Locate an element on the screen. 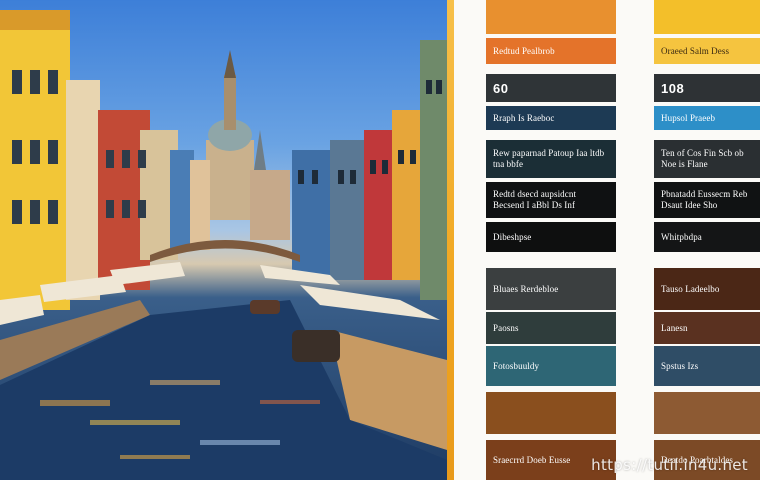 This screenshot has width=760, height=480. swatch-left-9: Fotosbuuldy is located at coordinates (551, 366).